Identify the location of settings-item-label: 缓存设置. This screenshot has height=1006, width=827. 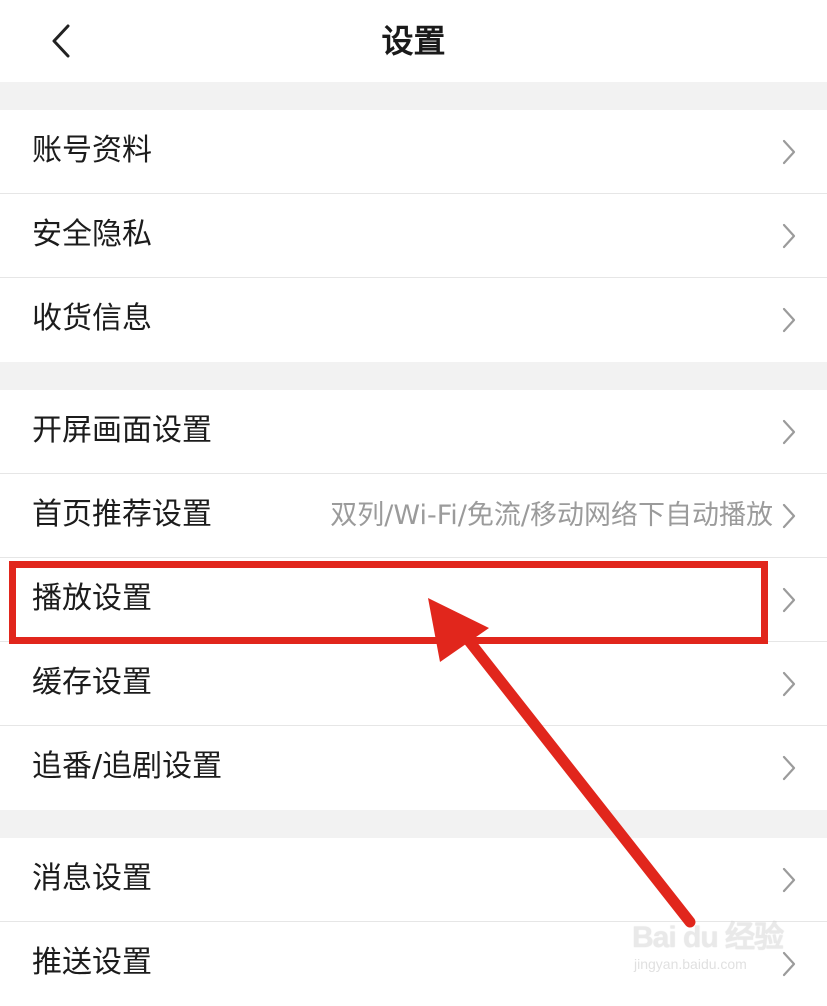
(92, 682).